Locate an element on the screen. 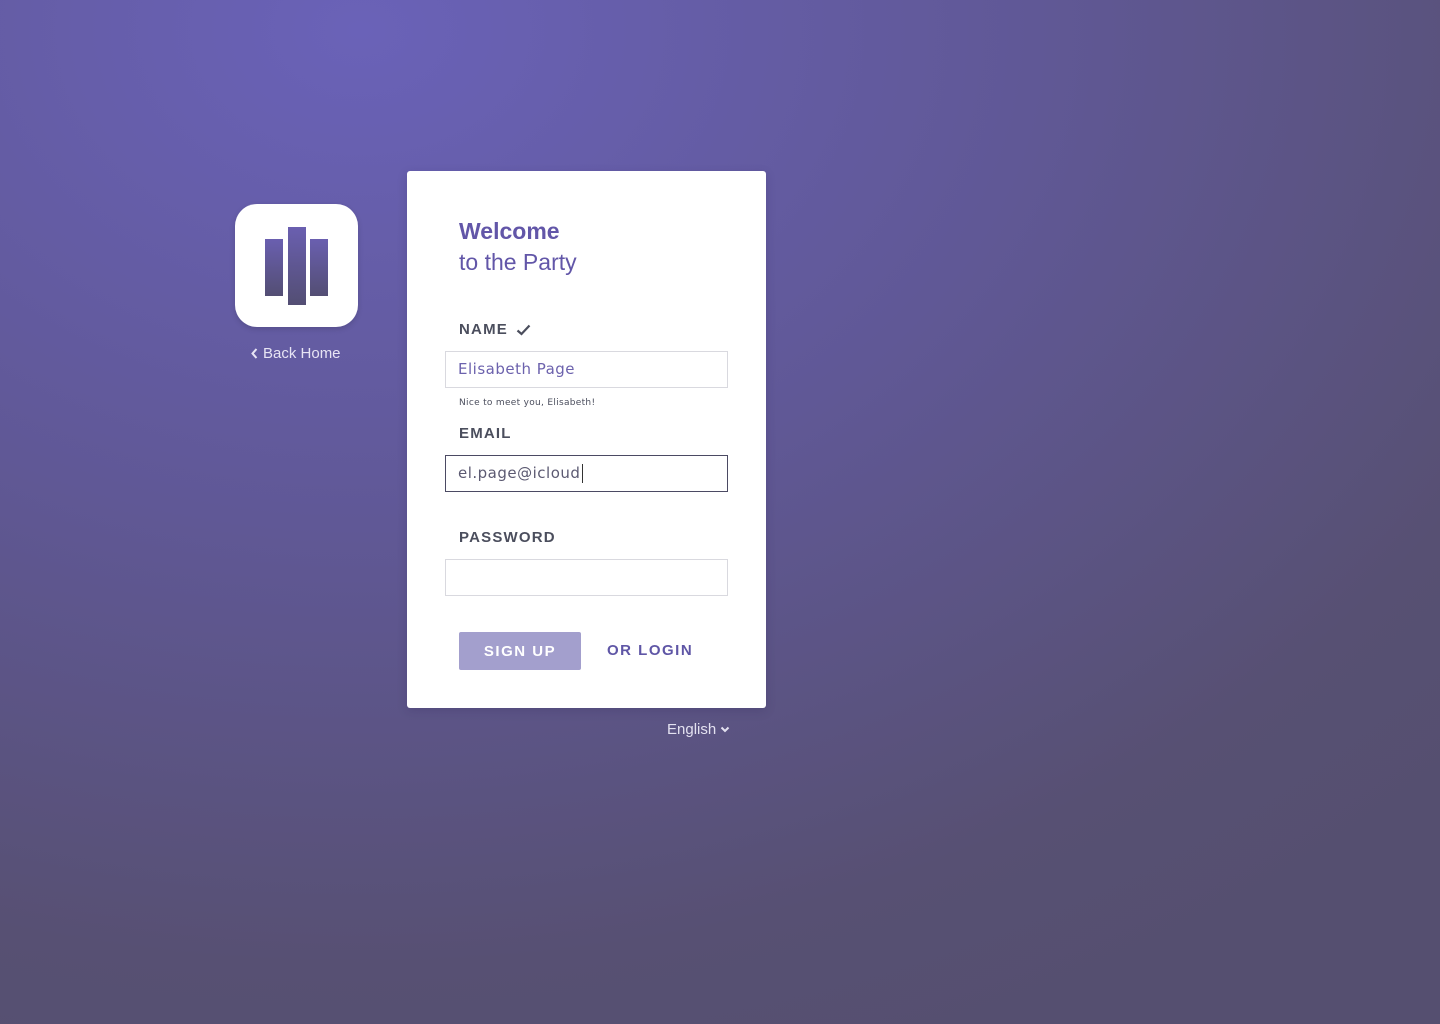  email-label: EMAIL is located at coordinates (485, 433).